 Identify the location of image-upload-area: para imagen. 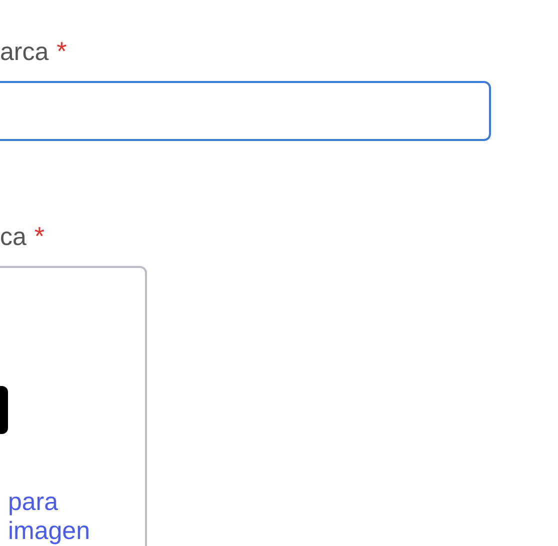
(73, 406).